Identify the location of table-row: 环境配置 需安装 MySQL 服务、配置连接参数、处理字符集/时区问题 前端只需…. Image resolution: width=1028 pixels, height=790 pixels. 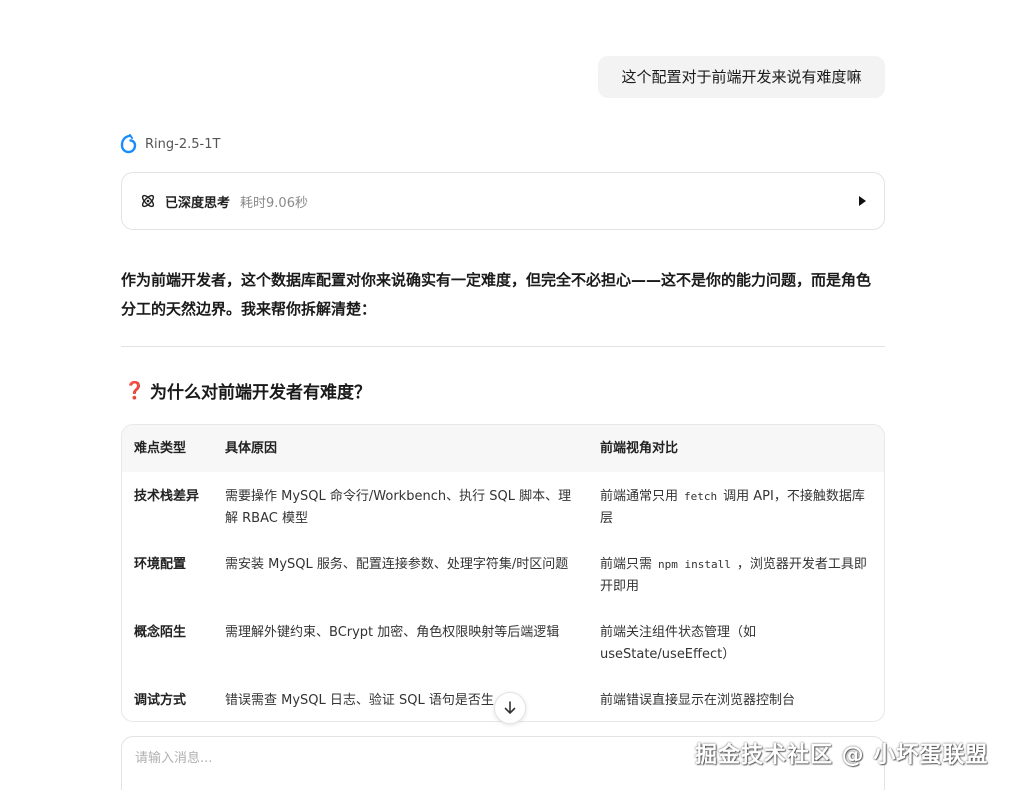
(503, 574).